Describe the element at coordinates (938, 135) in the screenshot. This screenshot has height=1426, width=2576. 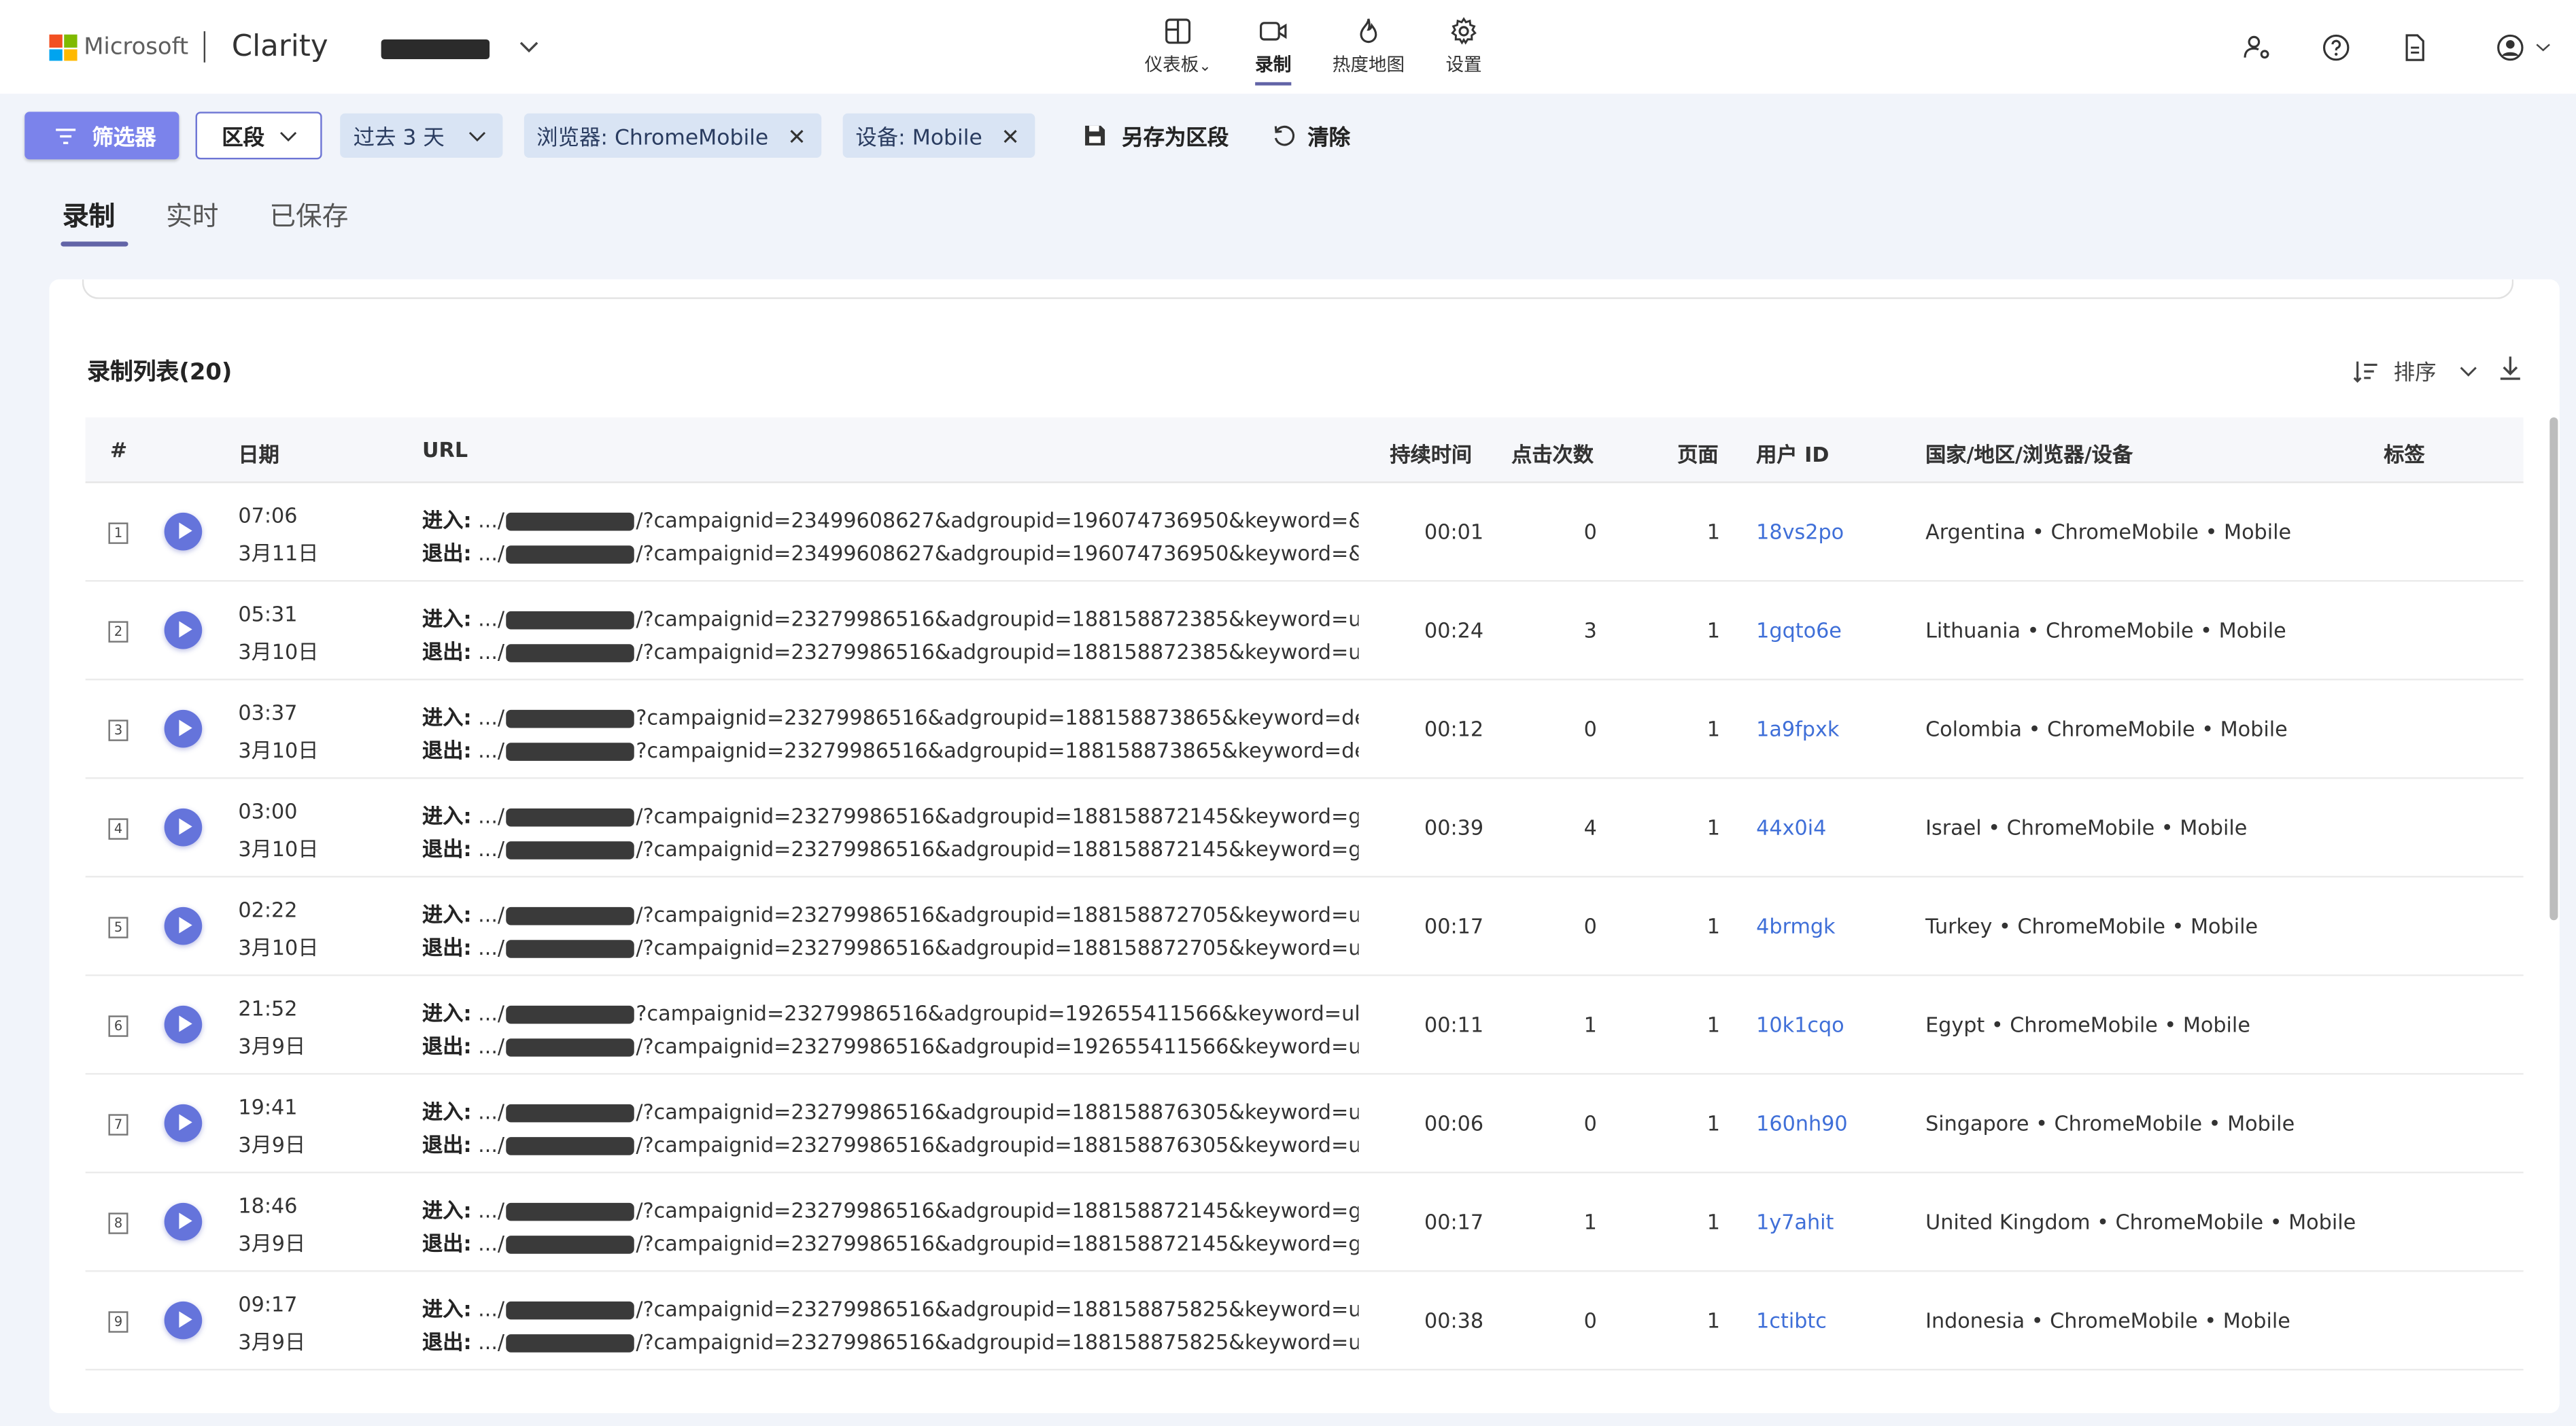
I see `device-filter-chip: 设备: Mobile` at that location.